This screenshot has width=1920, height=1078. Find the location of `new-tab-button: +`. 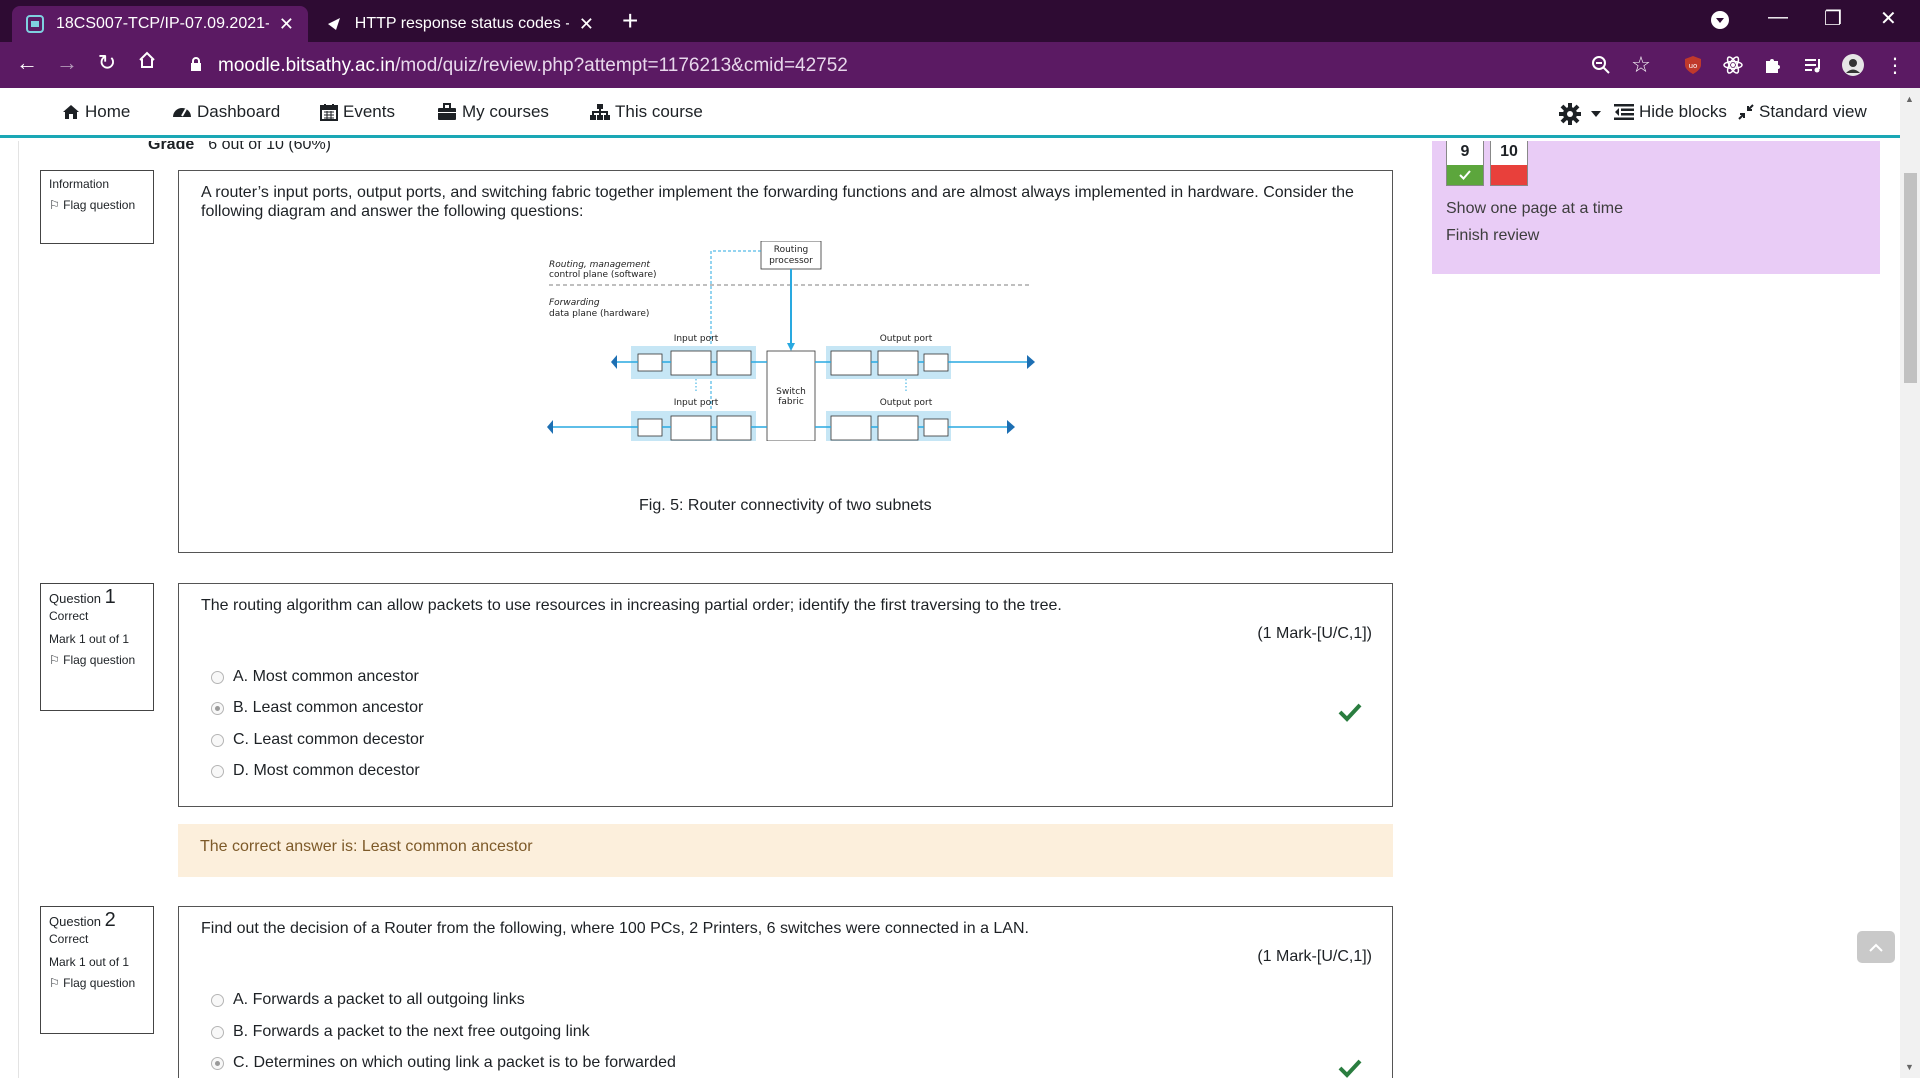

new-tab-button: + is located at coordinates (630, 21).